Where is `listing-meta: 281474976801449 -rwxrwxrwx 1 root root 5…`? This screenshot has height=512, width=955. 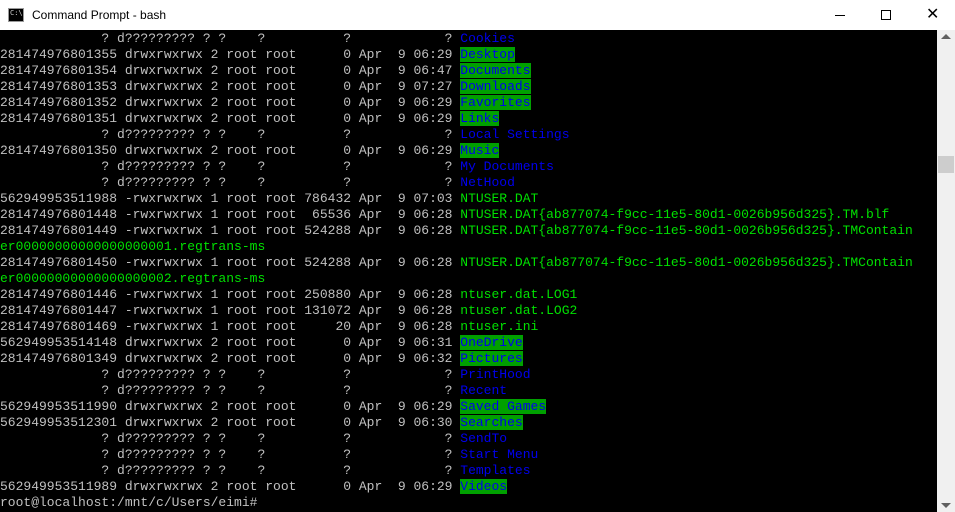 listing-meta: 281474976801449 -rwxrwxrwx 1 root root 5… is located at coordinates (230, 230).